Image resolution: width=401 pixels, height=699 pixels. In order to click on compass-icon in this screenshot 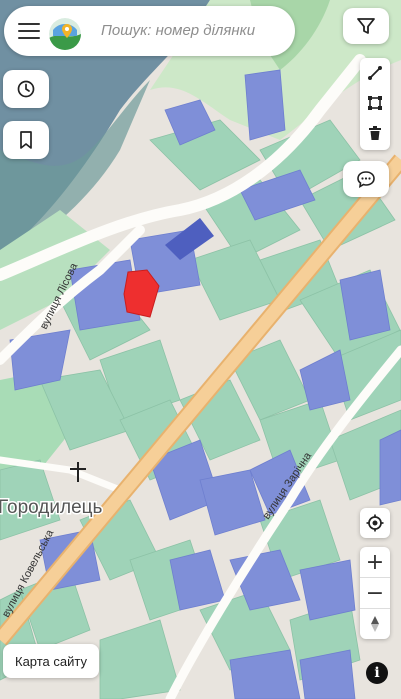, I will do `click(375, 624)`.